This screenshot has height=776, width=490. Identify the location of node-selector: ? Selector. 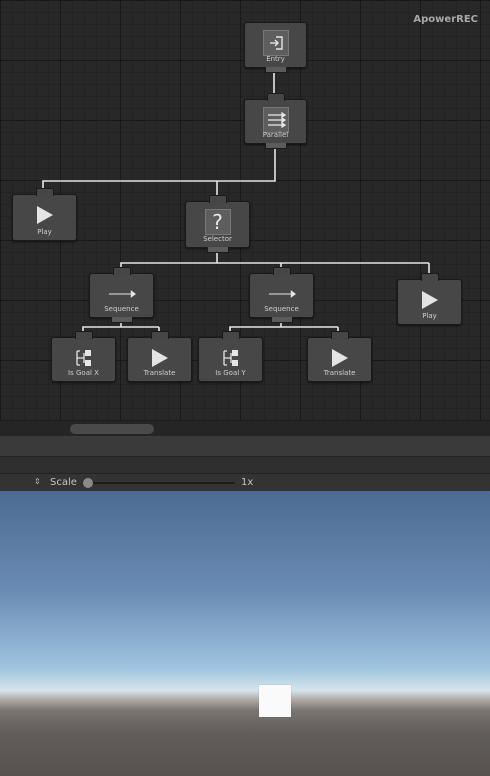
(217, 224).